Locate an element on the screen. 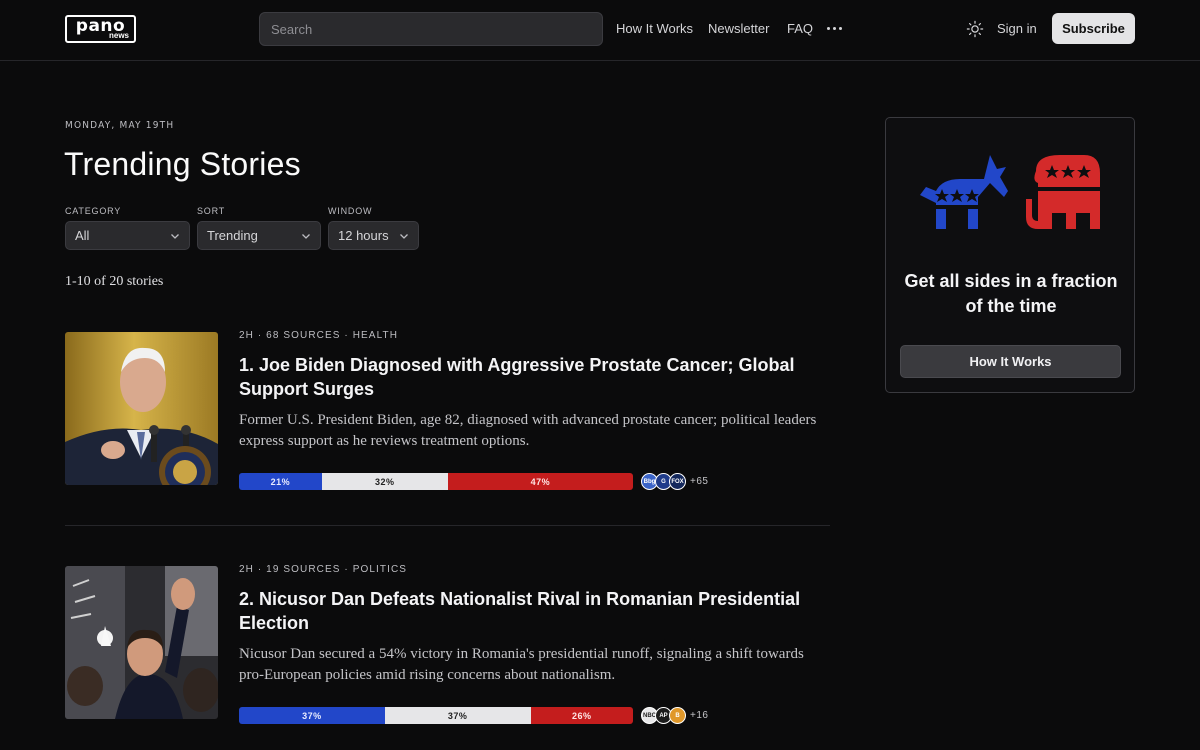 The width and height of the screenshot is (1200, 750). democrat-donkey-icon is located at coordinates (964, 192).